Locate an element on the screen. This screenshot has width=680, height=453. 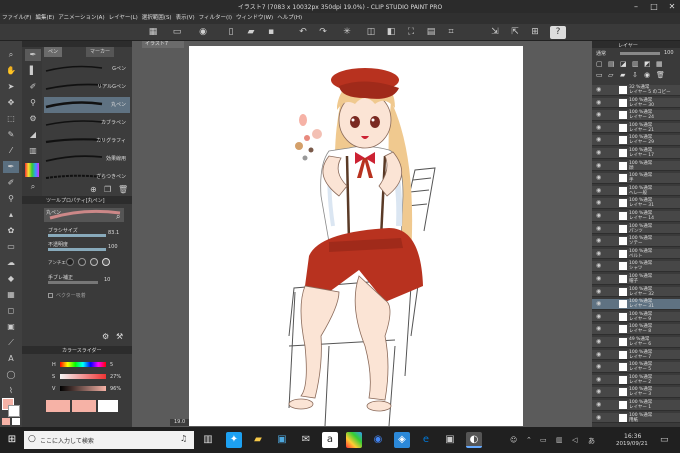
subtool-ink-icon: ◢ is located at coordinates (33, 135).